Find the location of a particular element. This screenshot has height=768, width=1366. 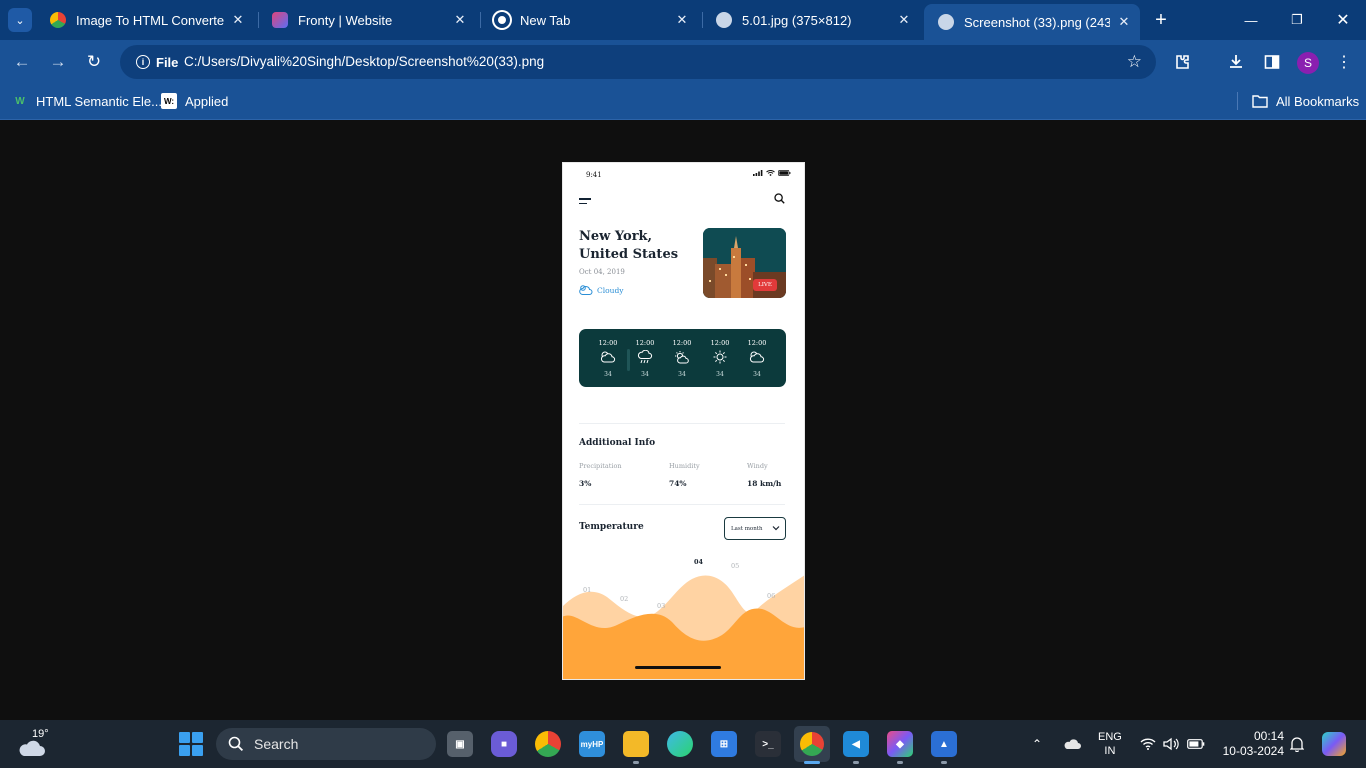

language-indicator: ENG IN is located at coordinates (1110, 744).